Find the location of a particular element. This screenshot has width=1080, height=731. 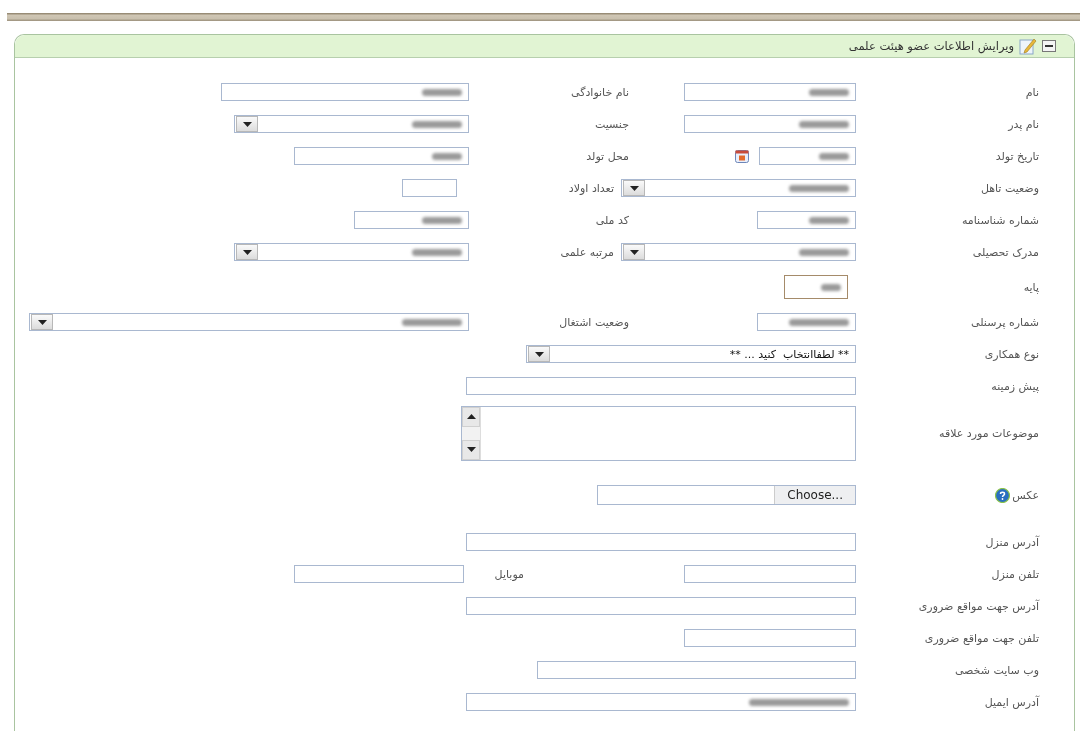

field-label: موضوعات مورد علاقه is located at coordinates (989, 433).